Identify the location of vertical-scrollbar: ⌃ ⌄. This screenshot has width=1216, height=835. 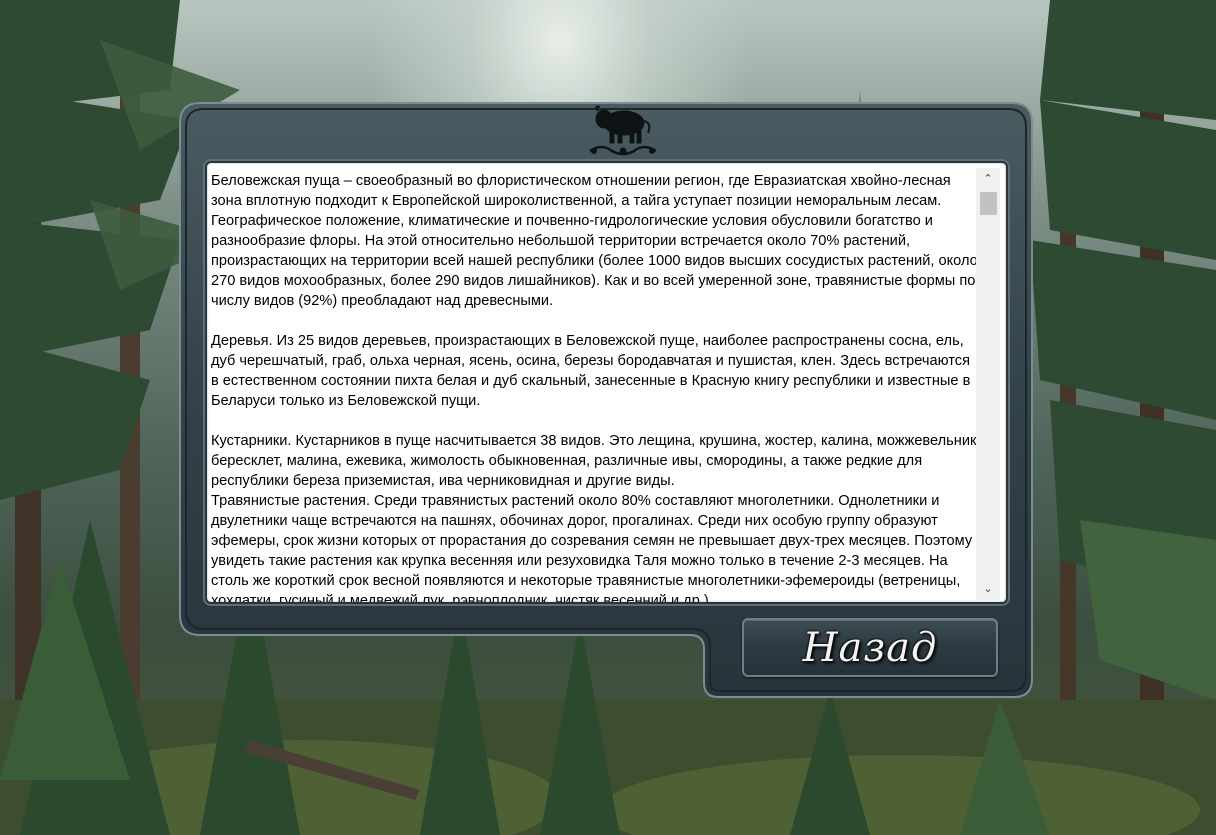
(988, 384).